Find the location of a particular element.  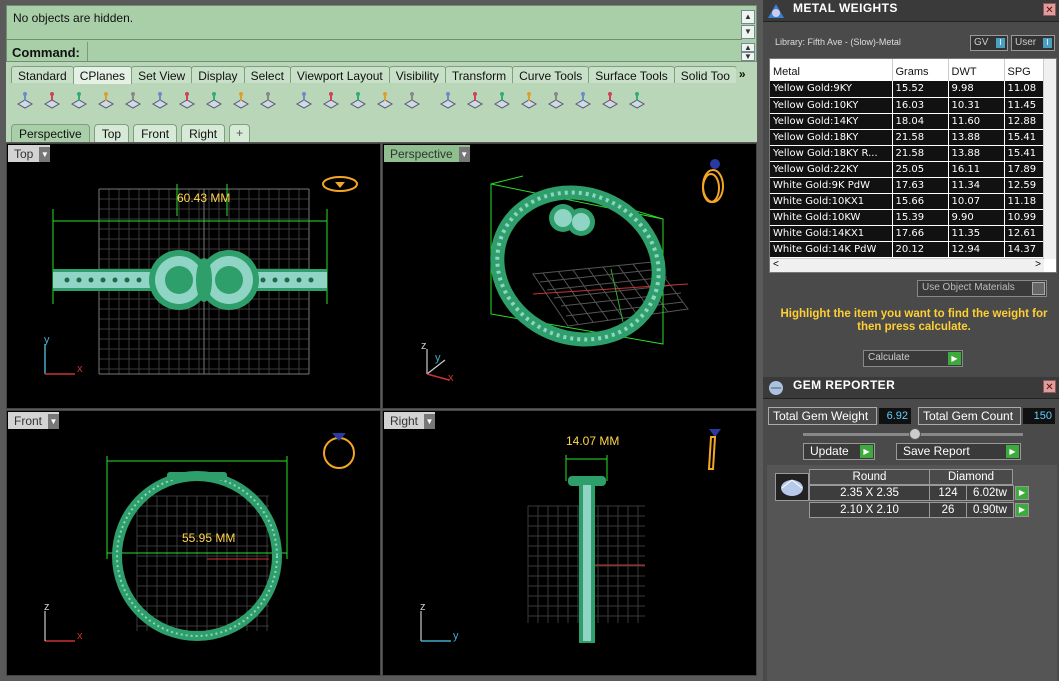

viewport-right-title: Right ▼ is located at coordinates (410, 420).